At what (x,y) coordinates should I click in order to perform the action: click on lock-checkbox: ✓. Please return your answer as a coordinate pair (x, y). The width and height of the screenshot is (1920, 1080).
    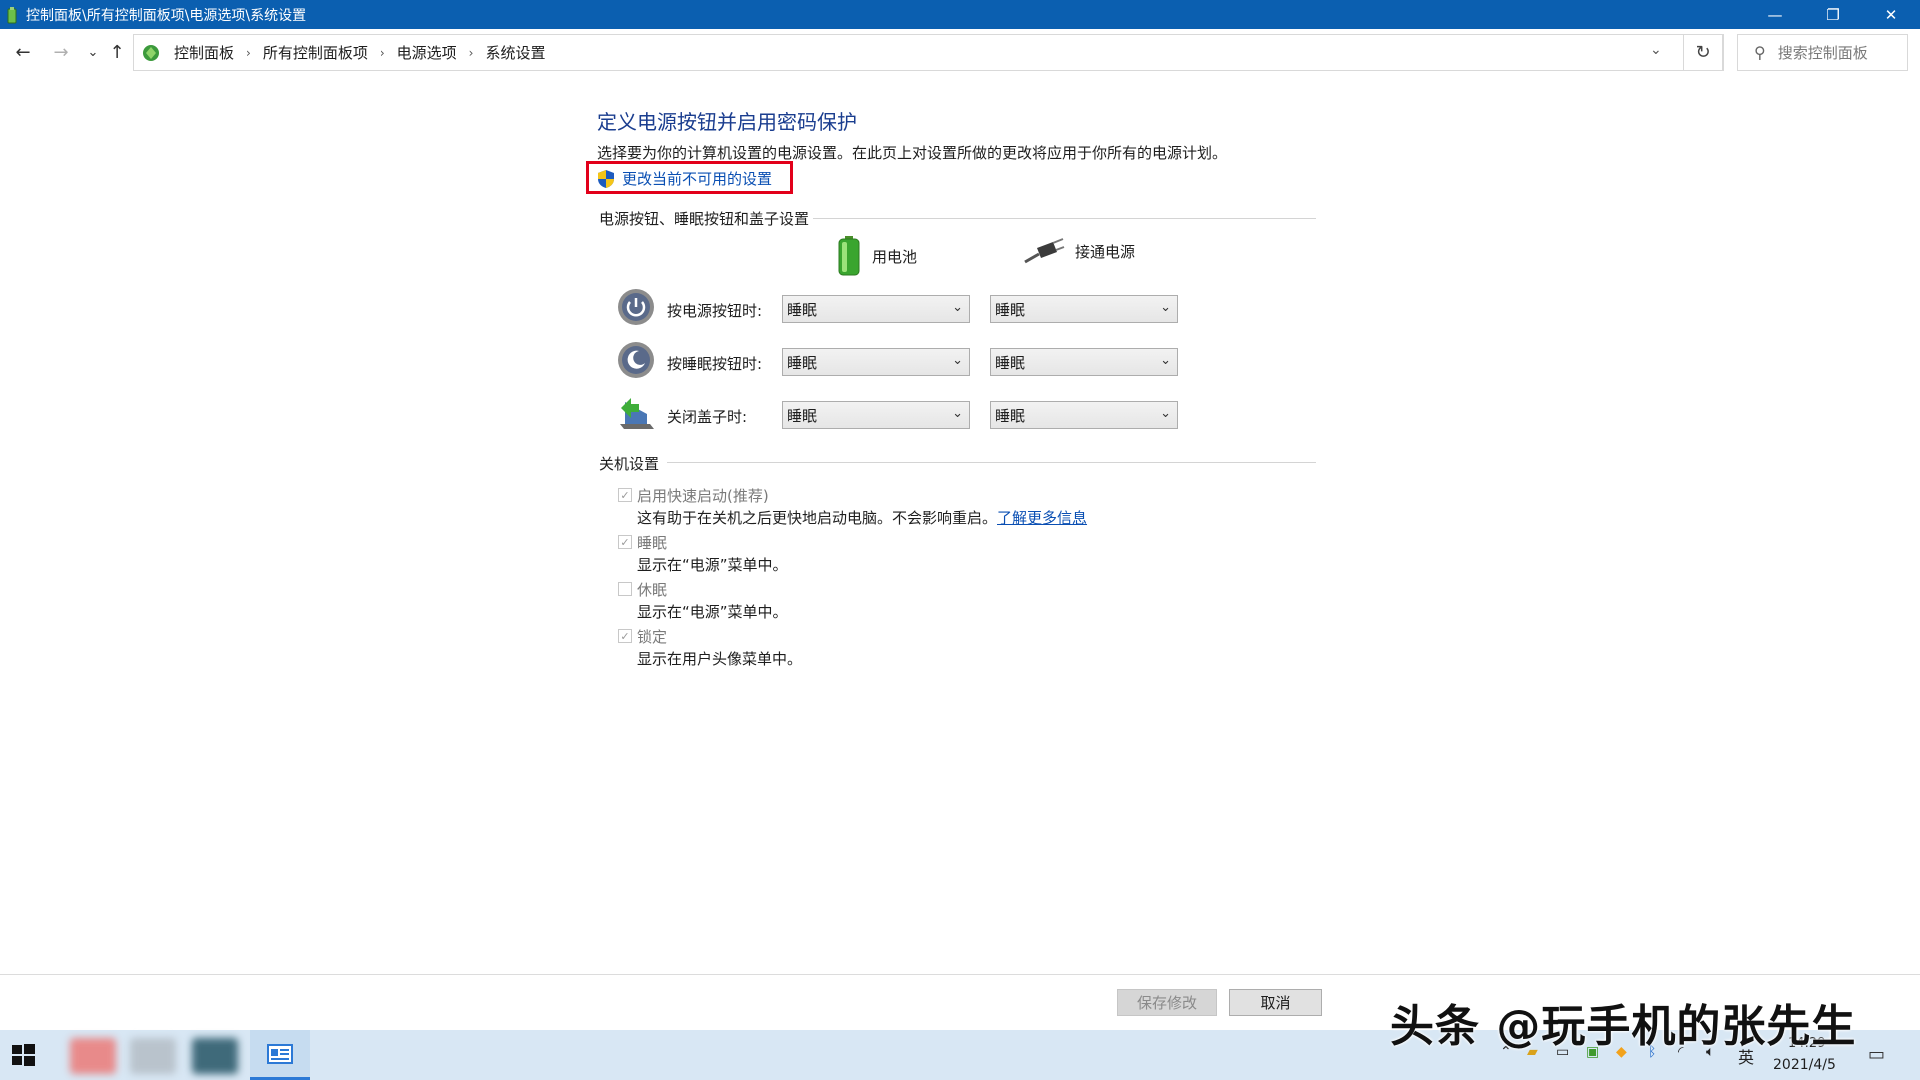
    Looking at the image, I should click on (625, 636).